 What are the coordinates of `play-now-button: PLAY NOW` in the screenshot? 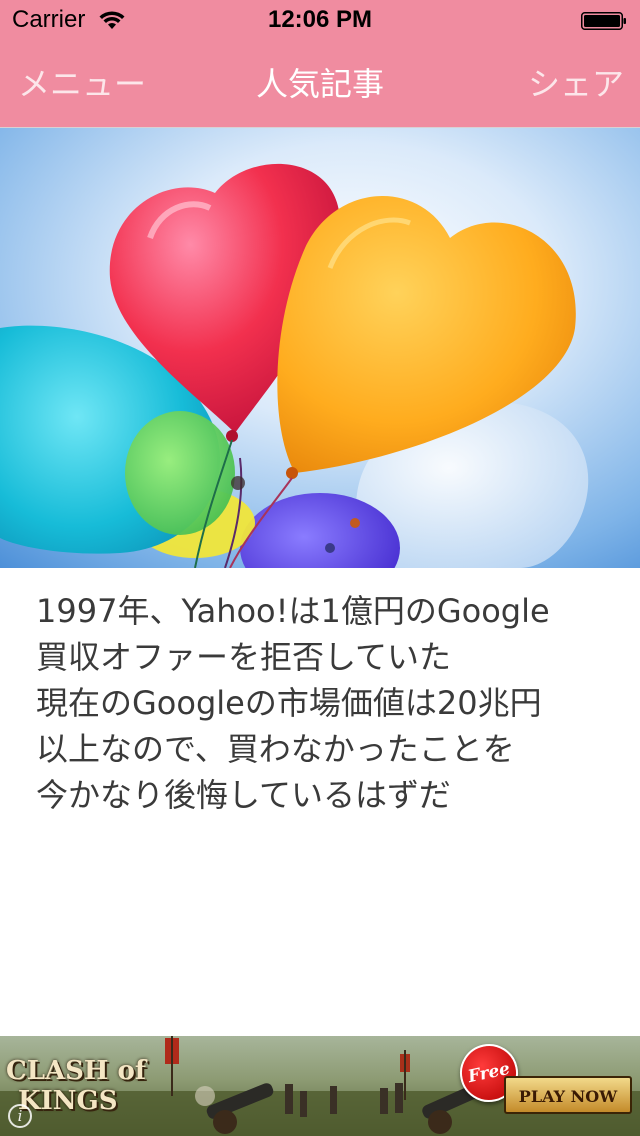 It's located at (568, 1095).